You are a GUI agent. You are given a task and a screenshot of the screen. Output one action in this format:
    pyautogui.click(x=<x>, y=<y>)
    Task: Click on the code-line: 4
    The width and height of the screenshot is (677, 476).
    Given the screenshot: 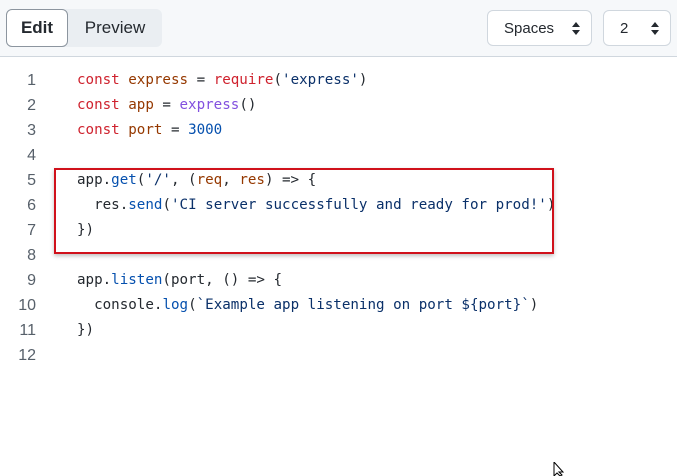 What is the action you would take?
    pyautogui.click(x=338, y=155)
    